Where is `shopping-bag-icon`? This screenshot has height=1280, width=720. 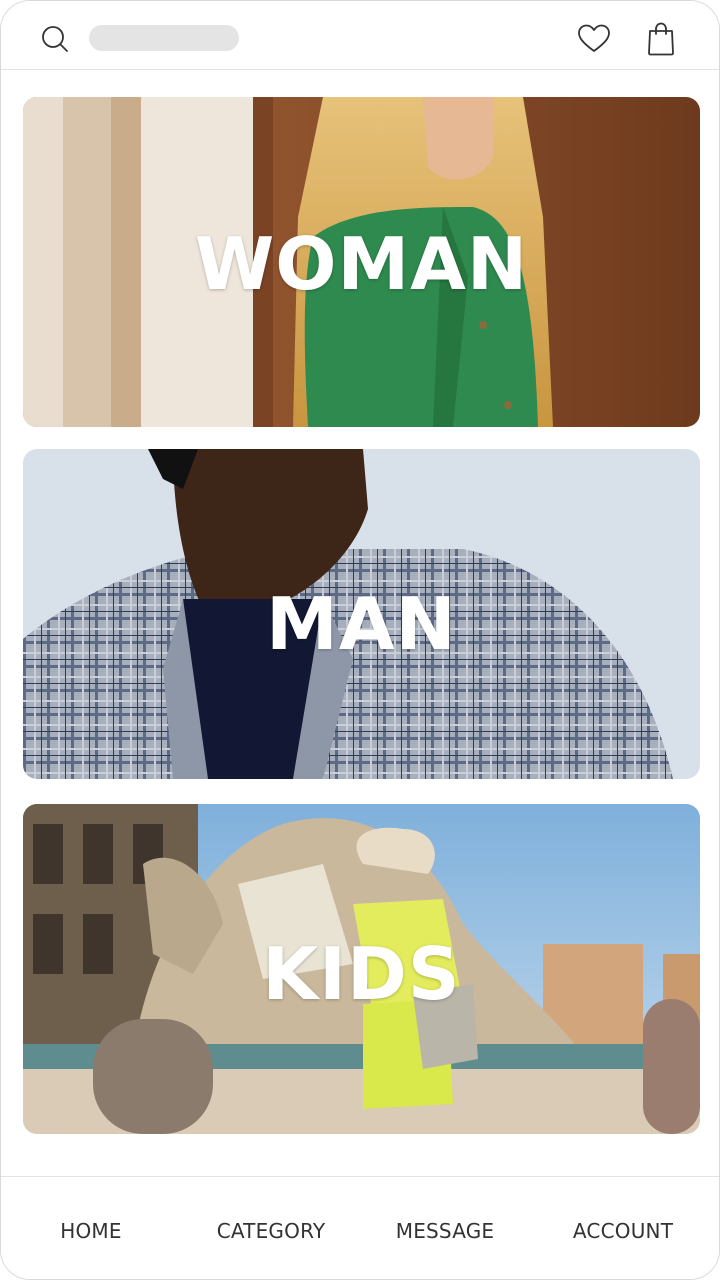
shopping-bag-icon is located at coordinates (661, 39).